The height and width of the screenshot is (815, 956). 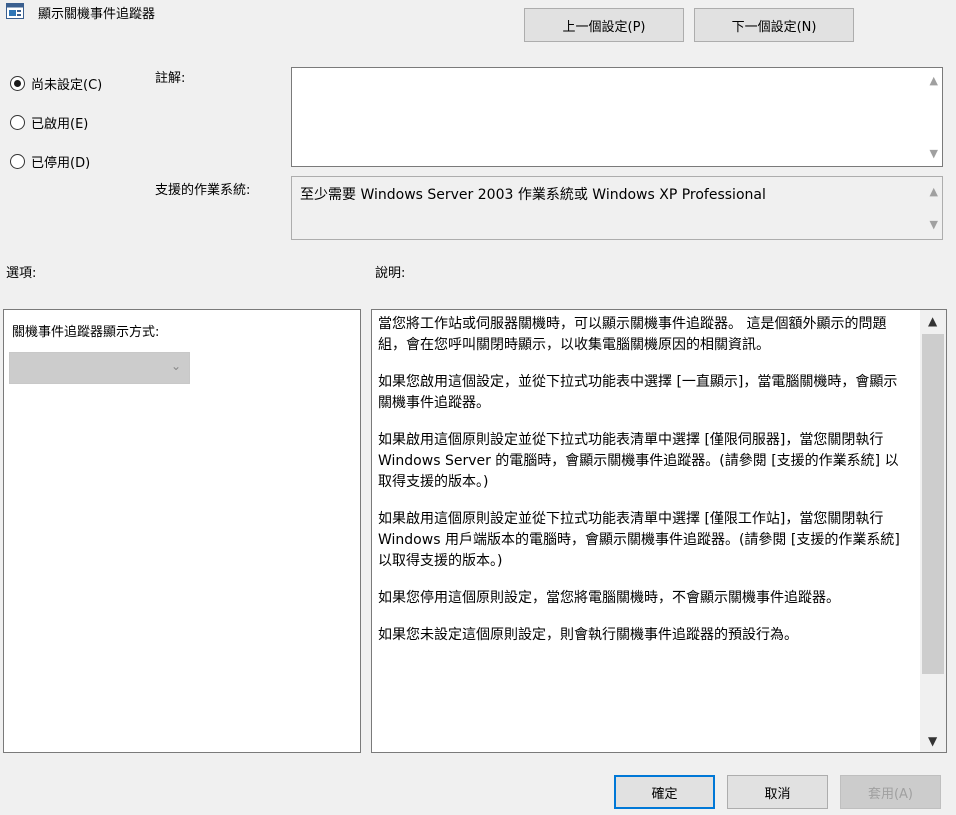 What do you see at coordinates (61, 163) in the screenshot?
I see `radio-disabled-label: 已停用(D)` at bounding box center [61, 163].